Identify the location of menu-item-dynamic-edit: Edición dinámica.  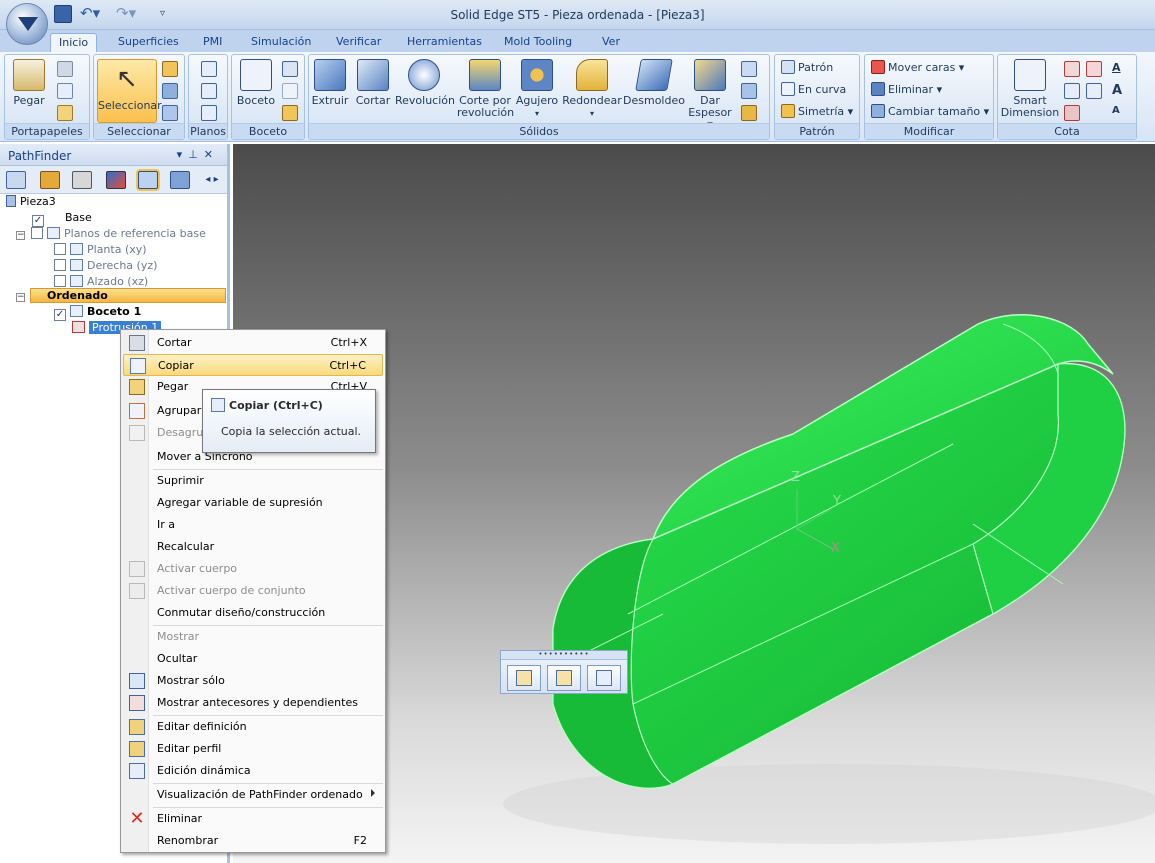
(253, 771).